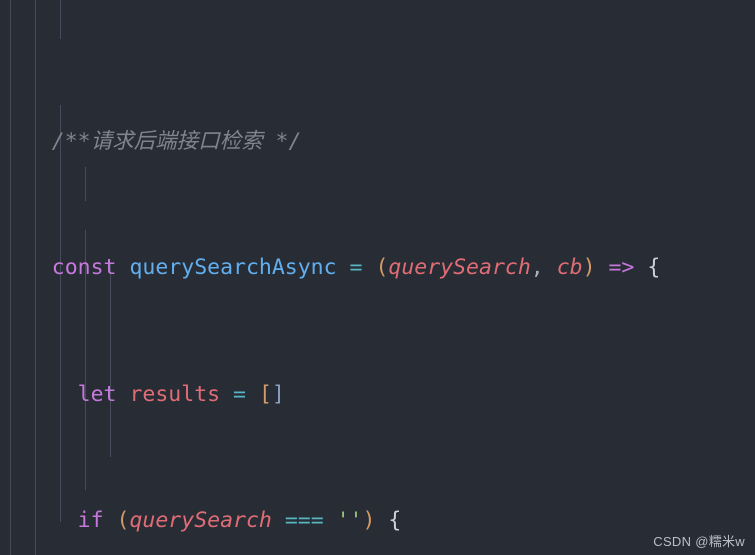 Image resolution: width=755 pixels, height=555 pixels. Describe the element at coordinates (278, 394) in the screenshot. I see `bracket-close: ]` at that location.